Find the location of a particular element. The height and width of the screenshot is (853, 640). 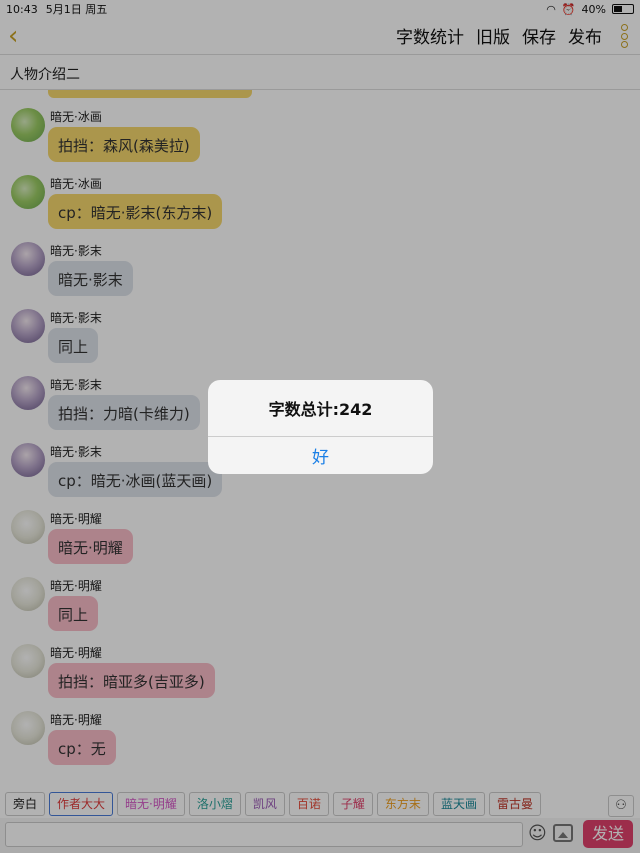

word-count-dialog: 字数总计:242 好 is located at coordinates (320, 427).